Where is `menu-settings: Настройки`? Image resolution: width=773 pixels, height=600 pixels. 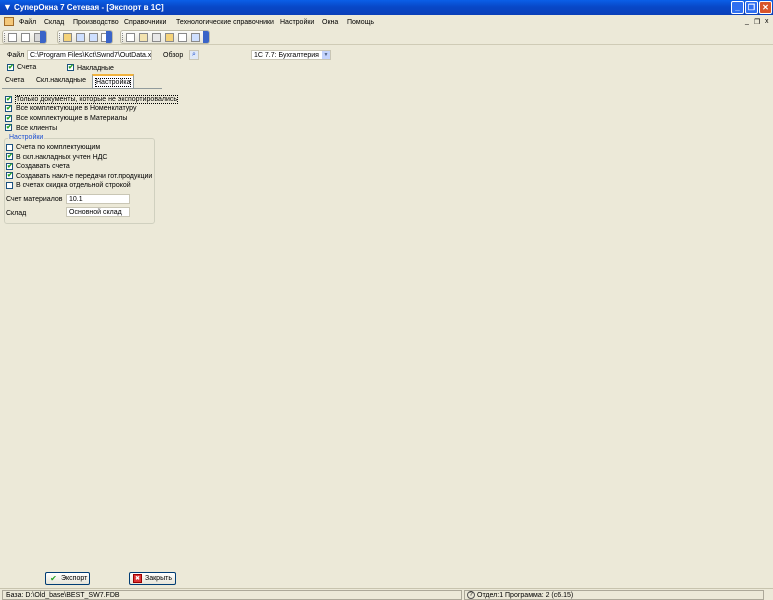
menu-settings: Настройки is located at coordinates (297, 22).